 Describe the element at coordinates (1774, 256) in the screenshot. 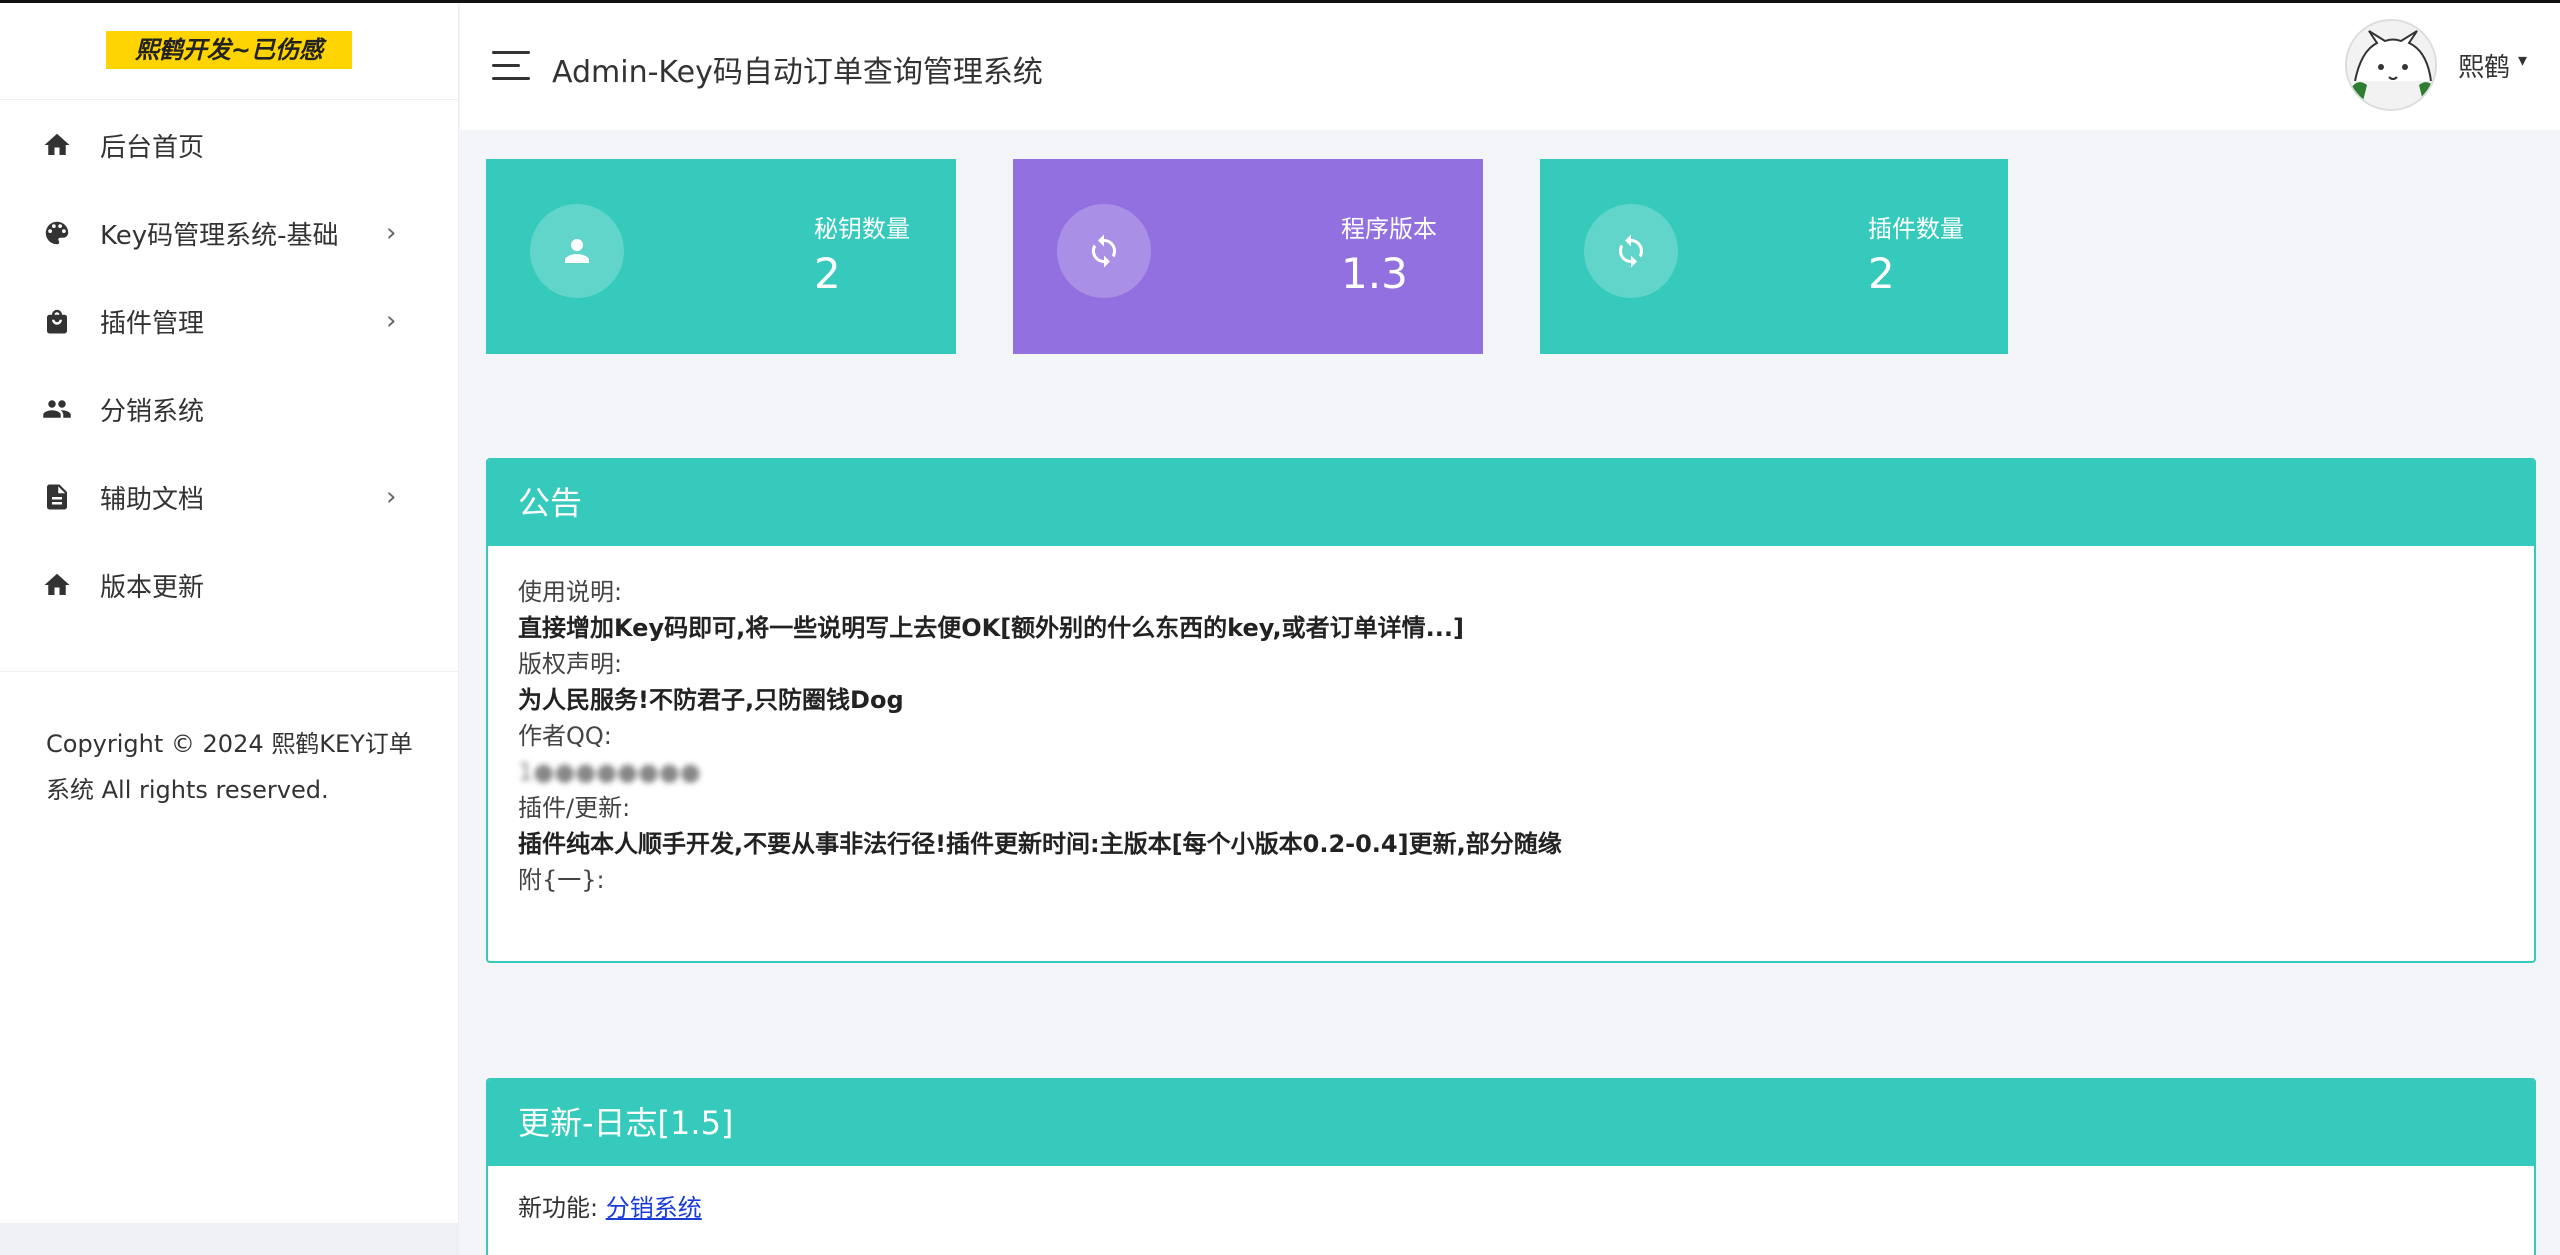

I see `stat-card-plugins: 插件数量 2` at that location.